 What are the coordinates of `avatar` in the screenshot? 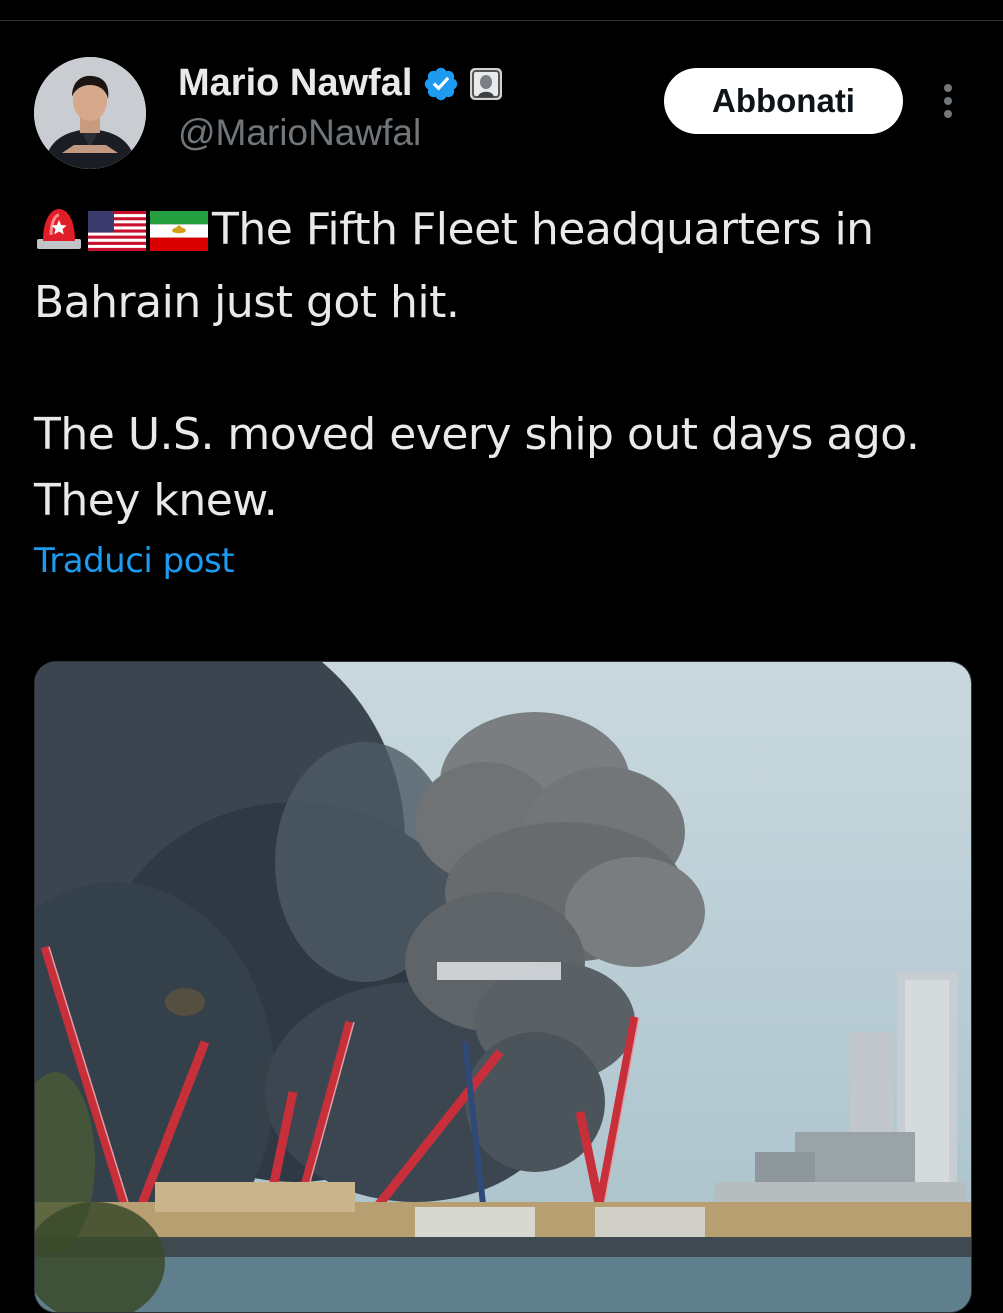 It's located at (90, 113).